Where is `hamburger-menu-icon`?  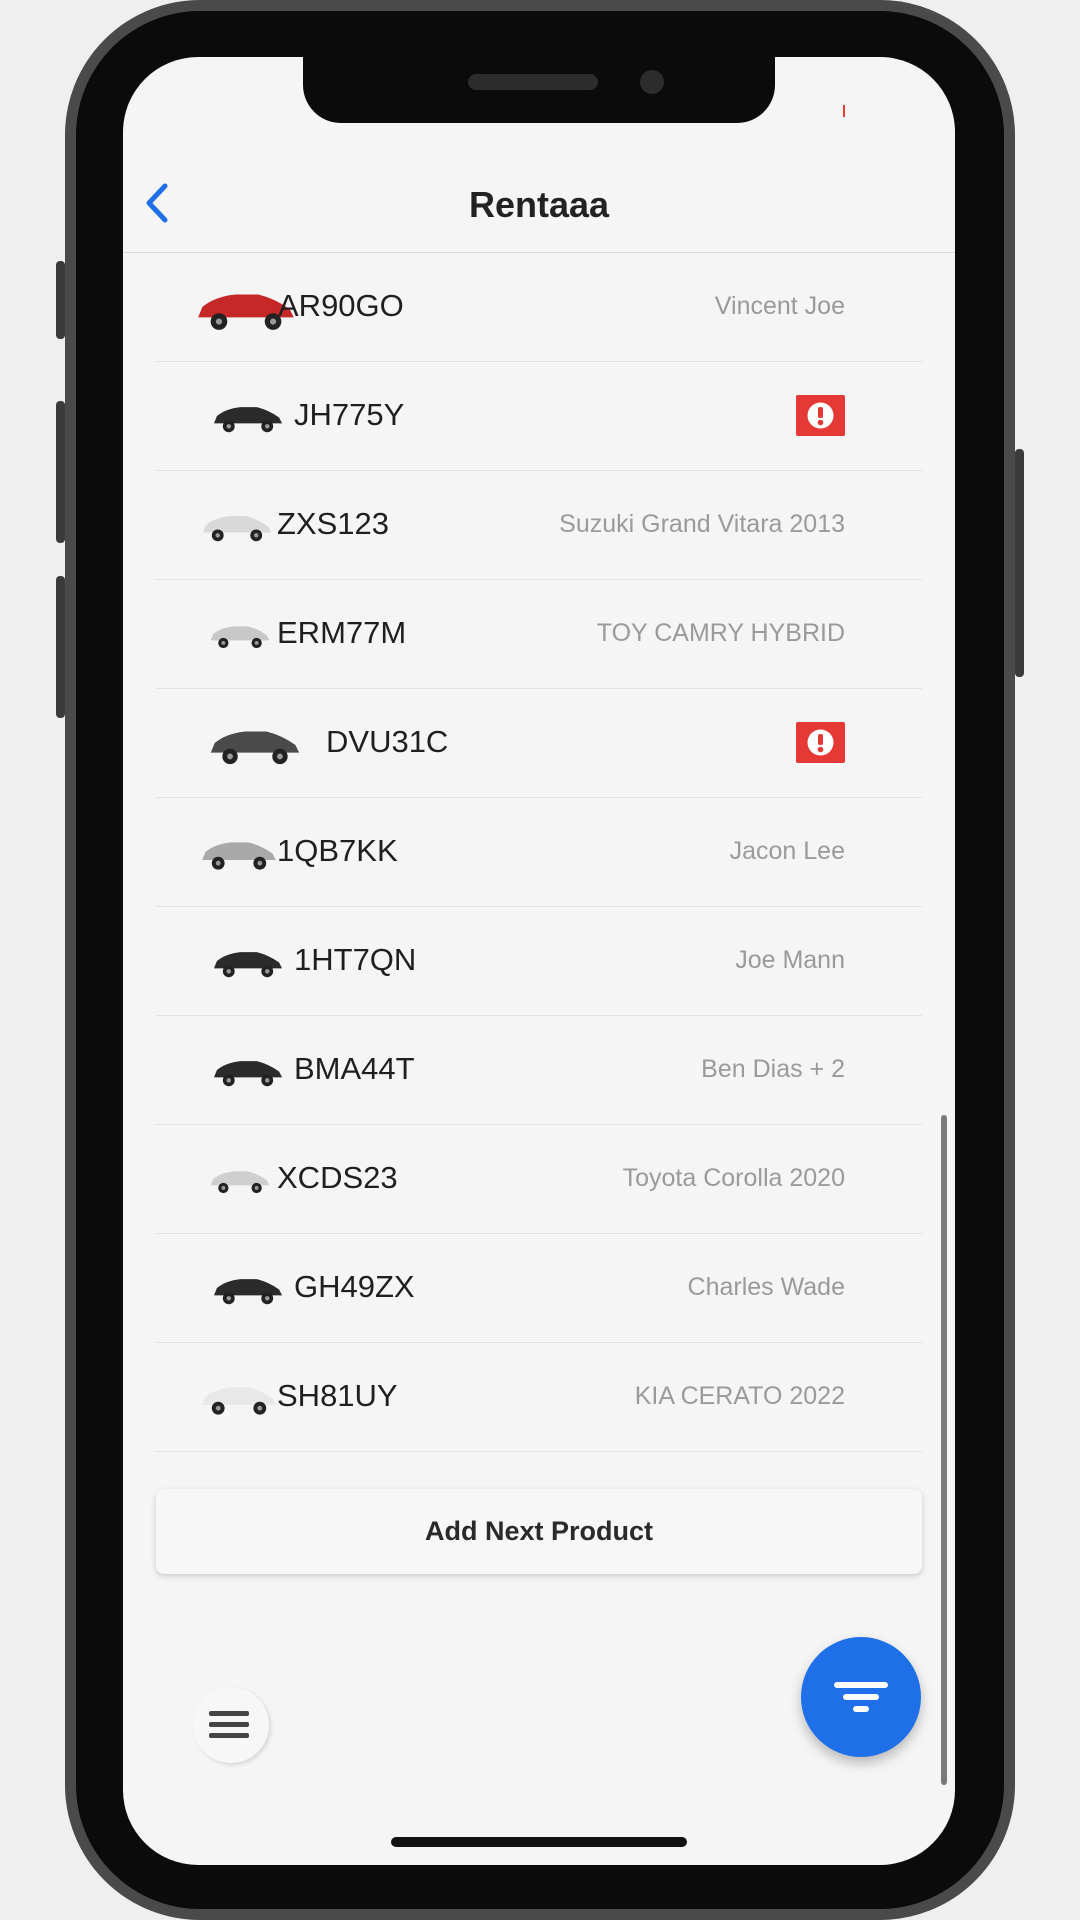
hamburger-menu-icon is located at coordinates (229, 1724).